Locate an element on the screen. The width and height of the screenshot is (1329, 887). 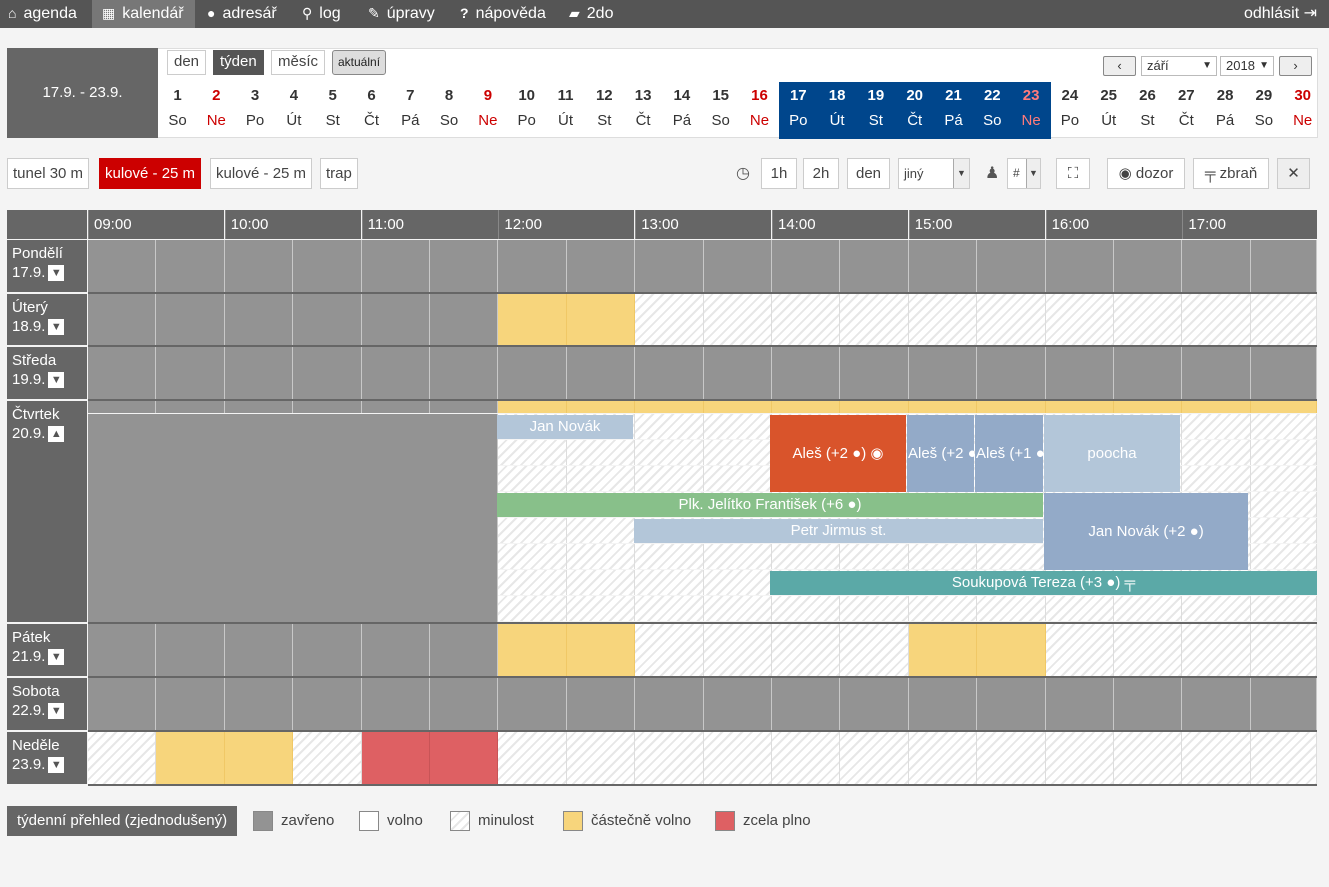
year-select: 2018 ▼ is located at coordinates (1247, 66).